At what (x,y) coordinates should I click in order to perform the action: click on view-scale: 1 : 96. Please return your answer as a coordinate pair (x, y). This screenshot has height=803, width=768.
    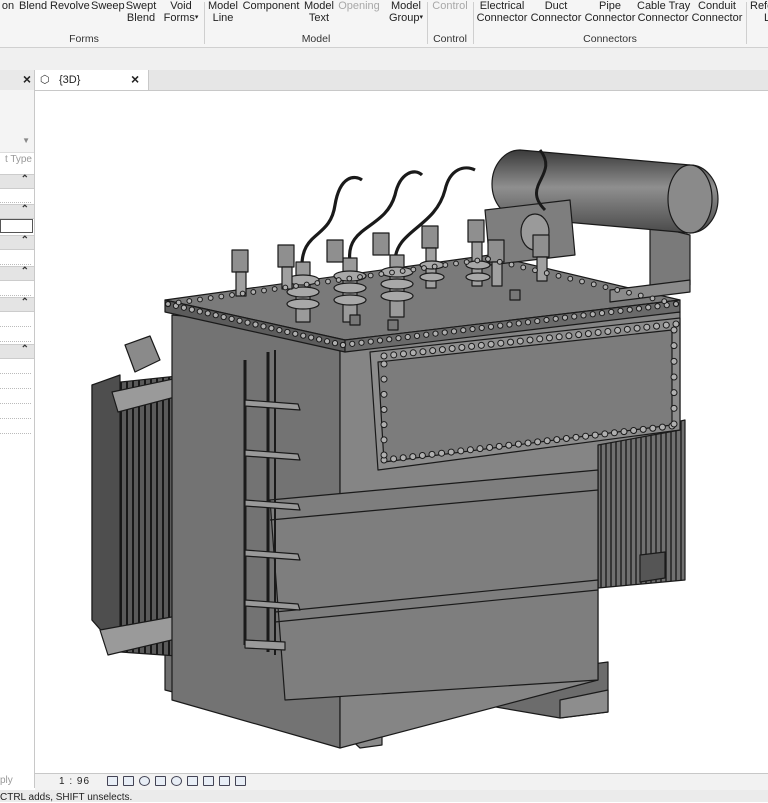
    Looking at the image, I should click on (74, 781).